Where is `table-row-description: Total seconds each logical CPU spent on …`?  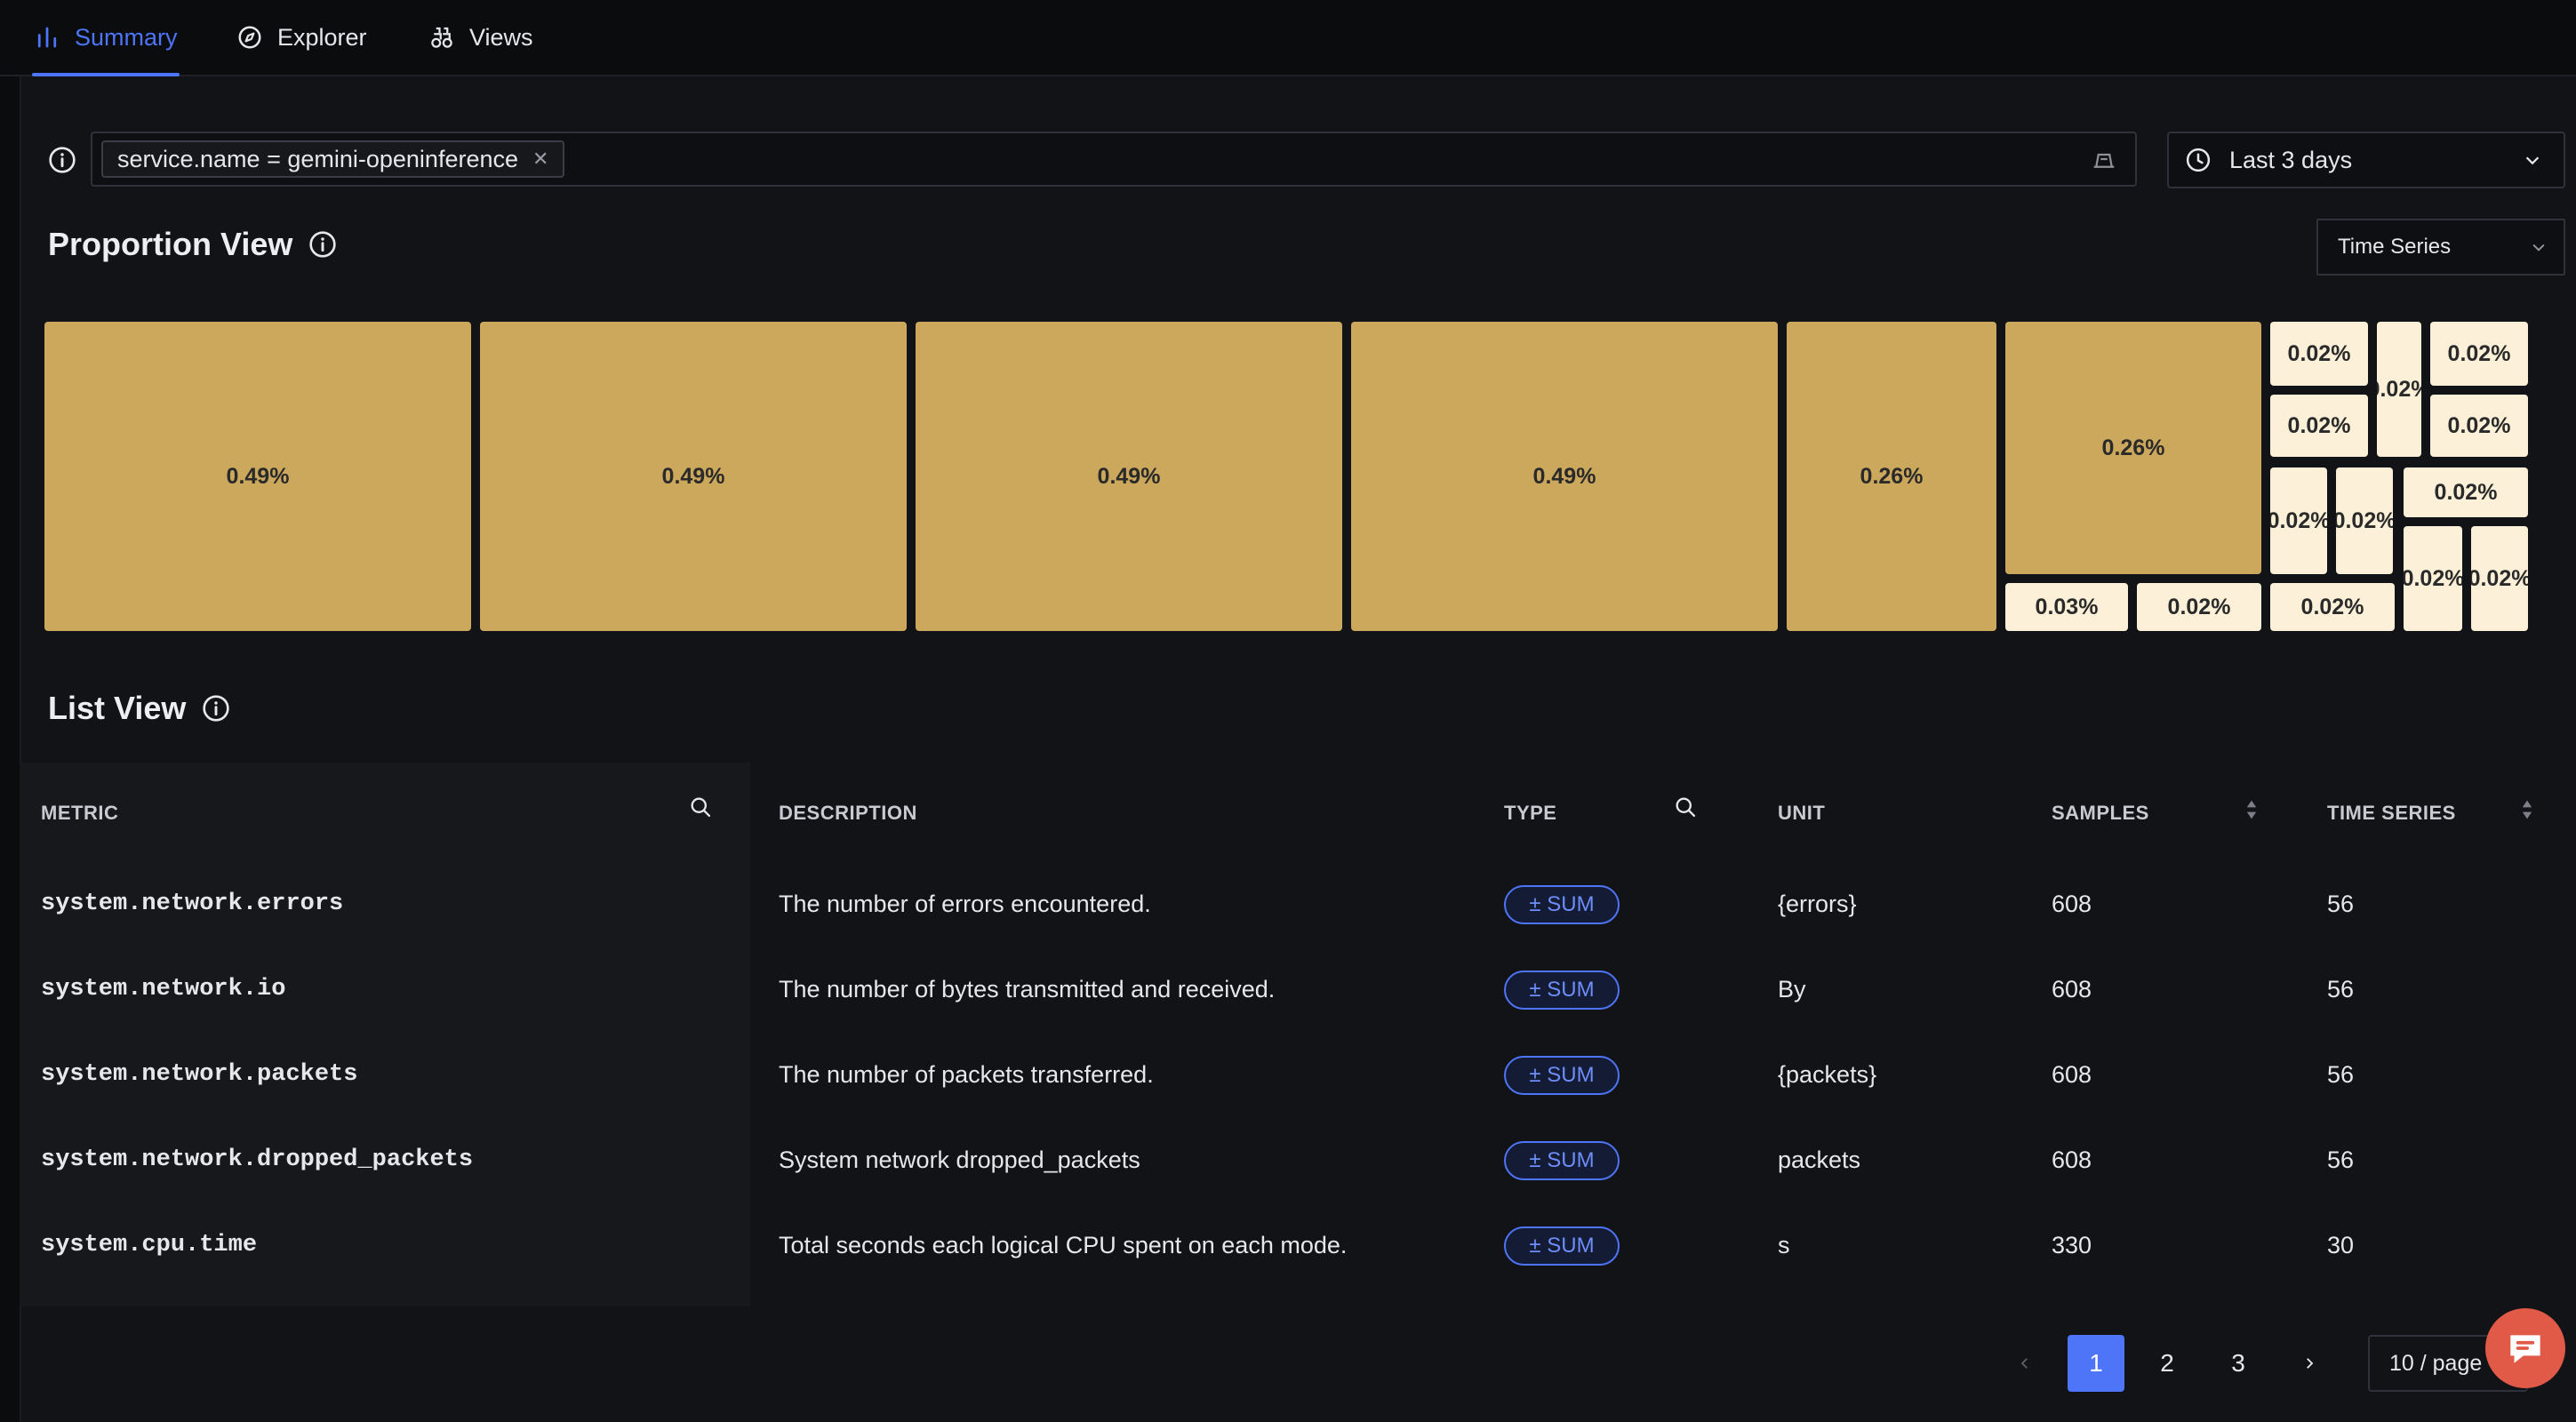 table-row-description: Total seconds each logical CPU spent on … is located at coordinates (1063, 1245).